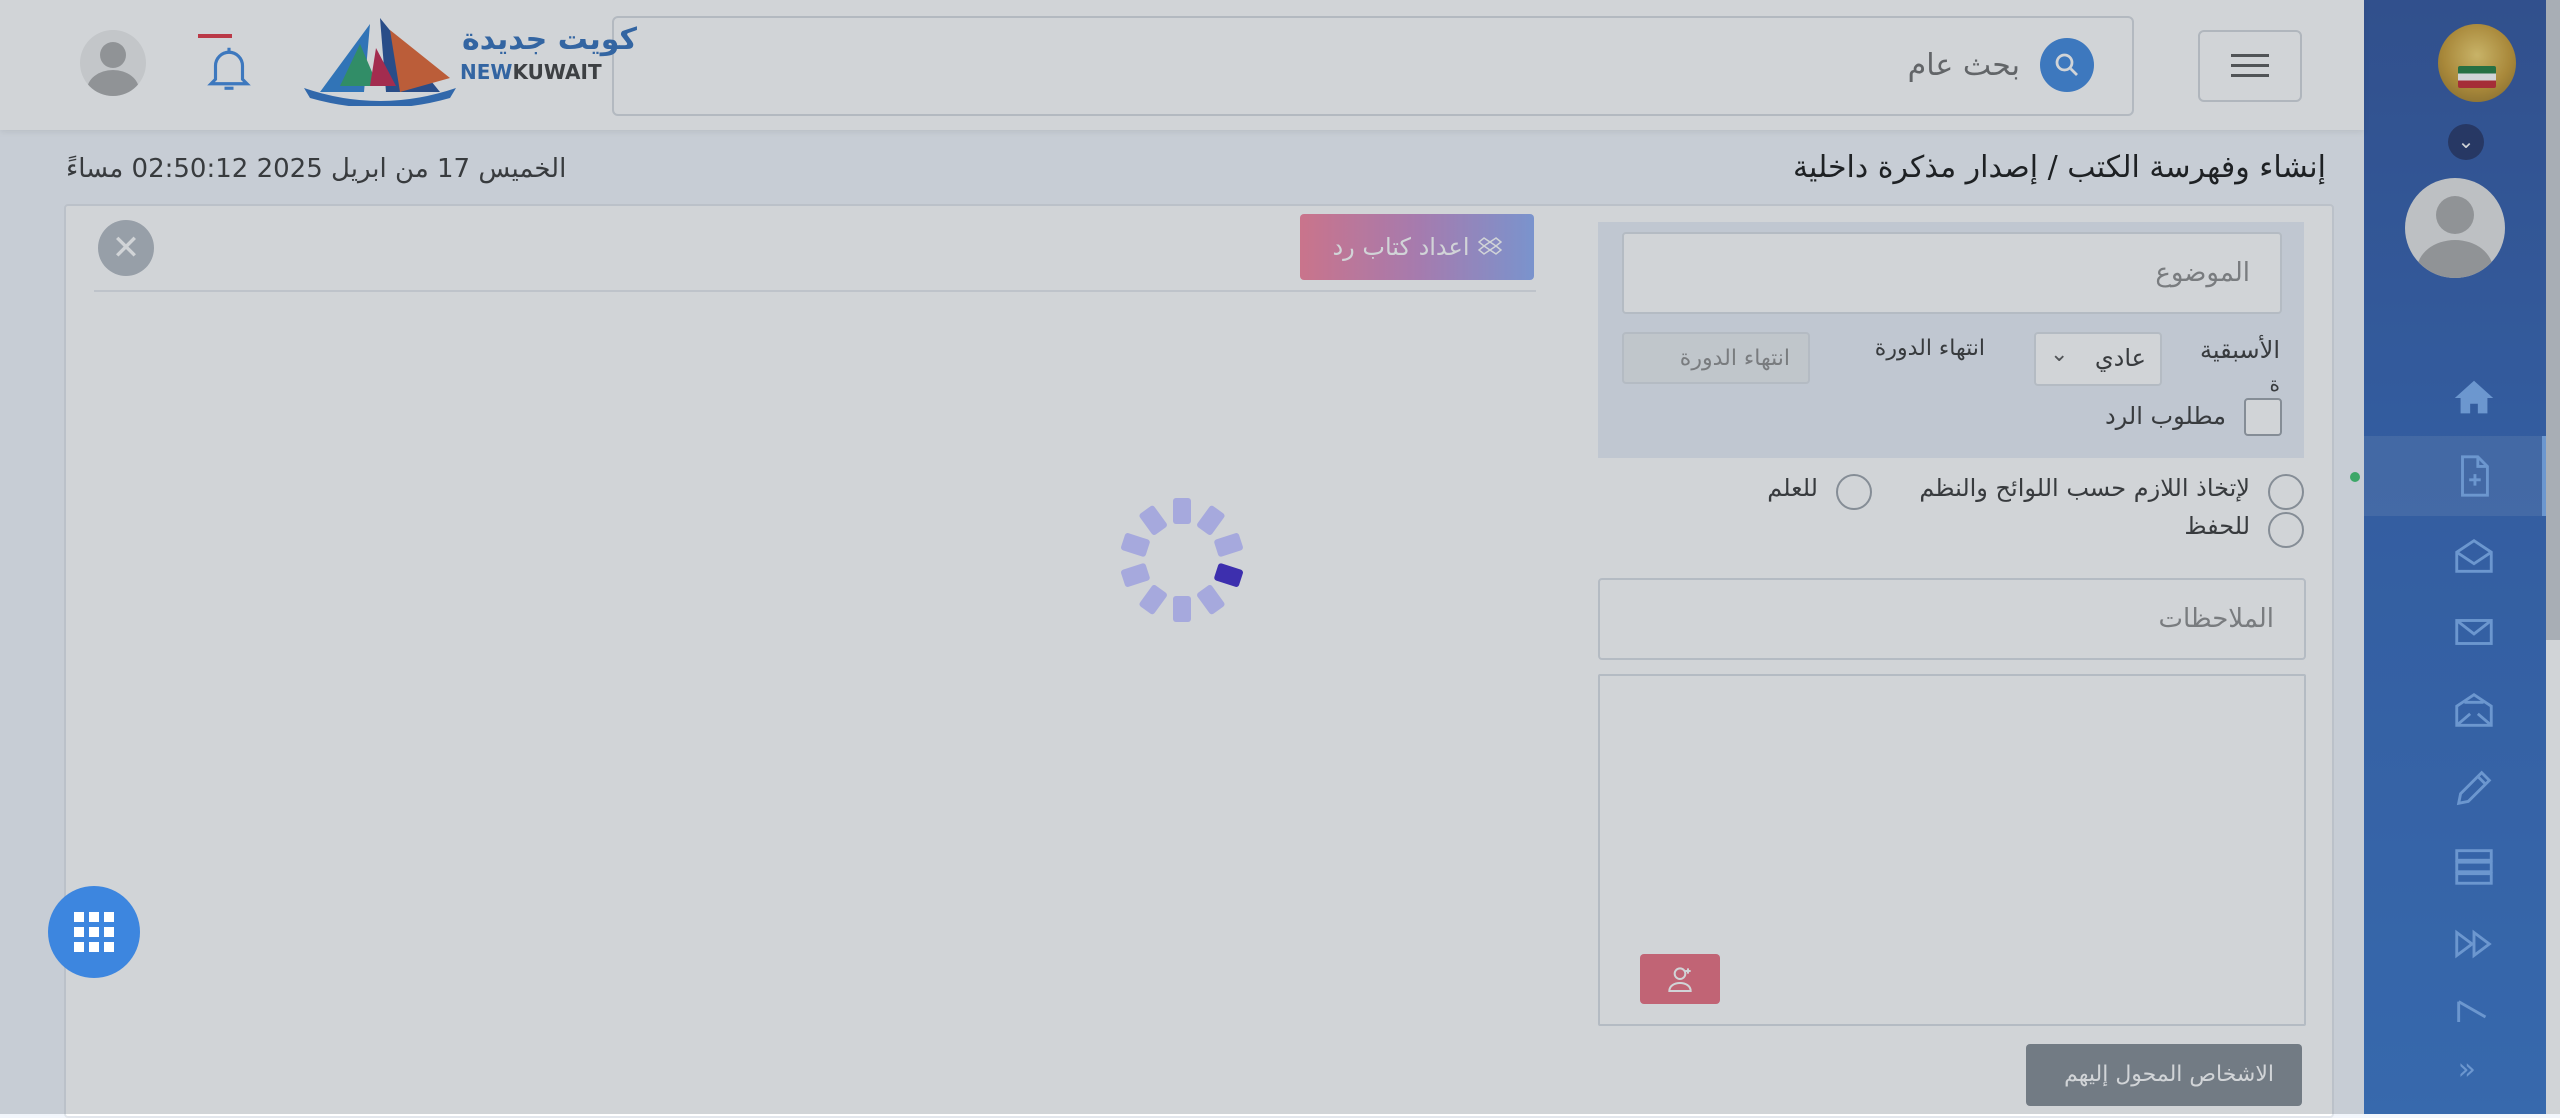 This screenshot has width=2560, height=1118. I want to click on apps-grid-button, so click(94, 932).